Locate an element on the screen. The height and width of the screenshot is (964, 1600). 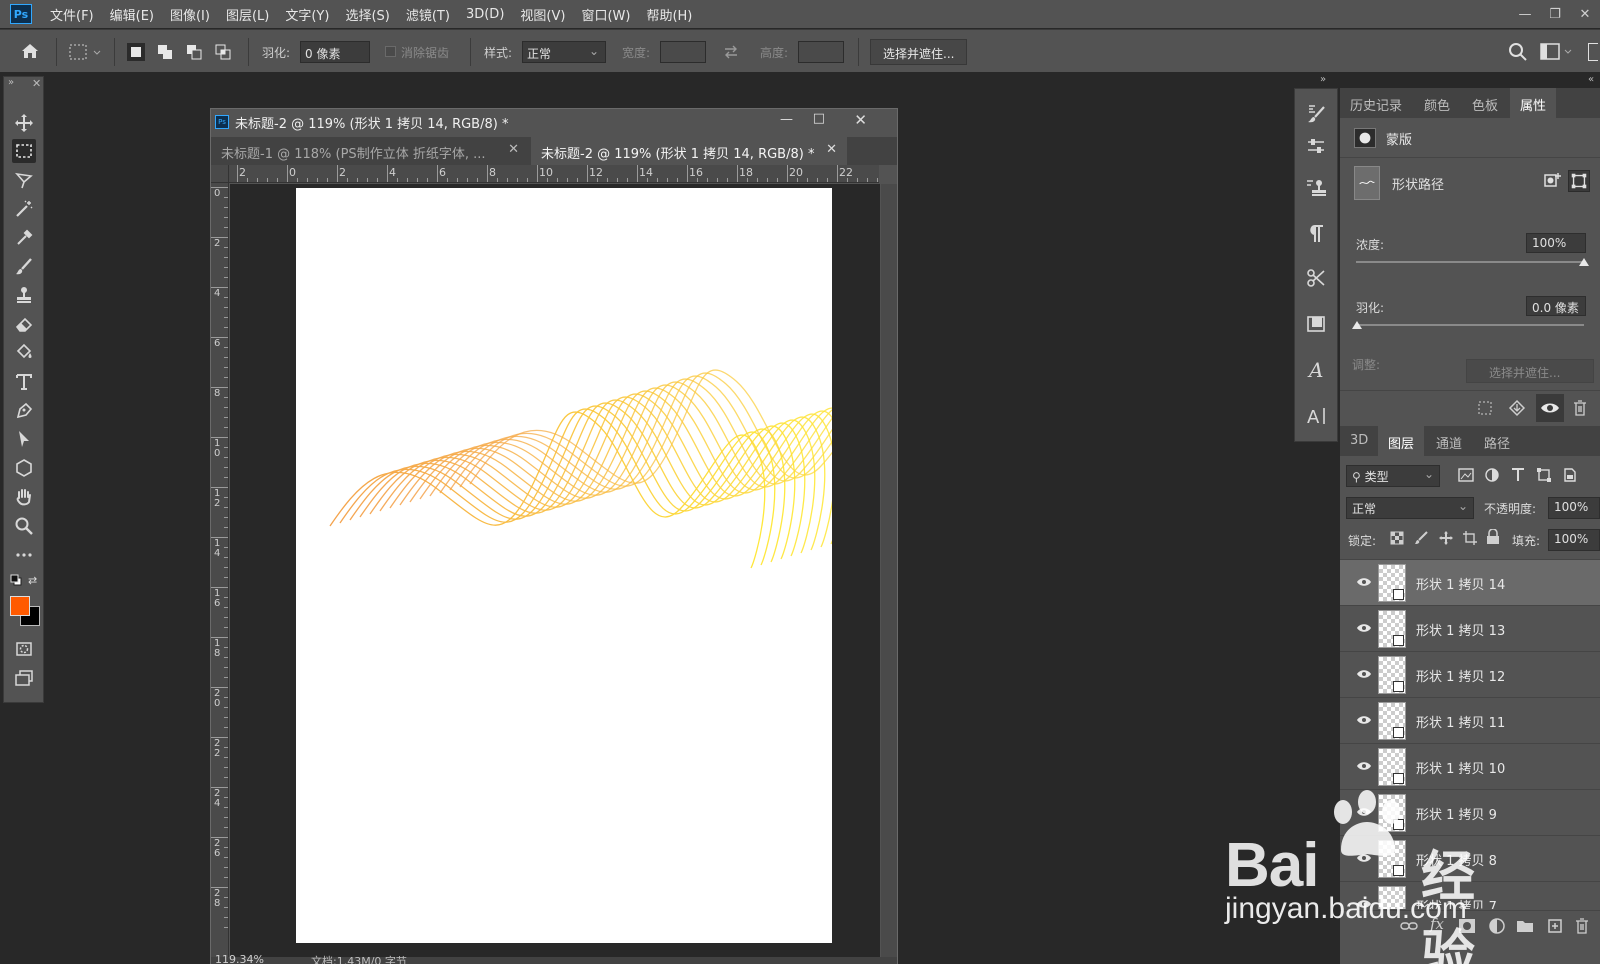
clone-source-icon is located at coordinates (1316, 188).